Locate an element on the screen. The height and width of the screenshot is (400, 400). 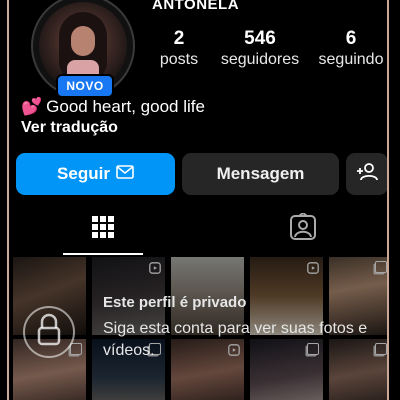
grid-icon is located at coordinates (103, 229).